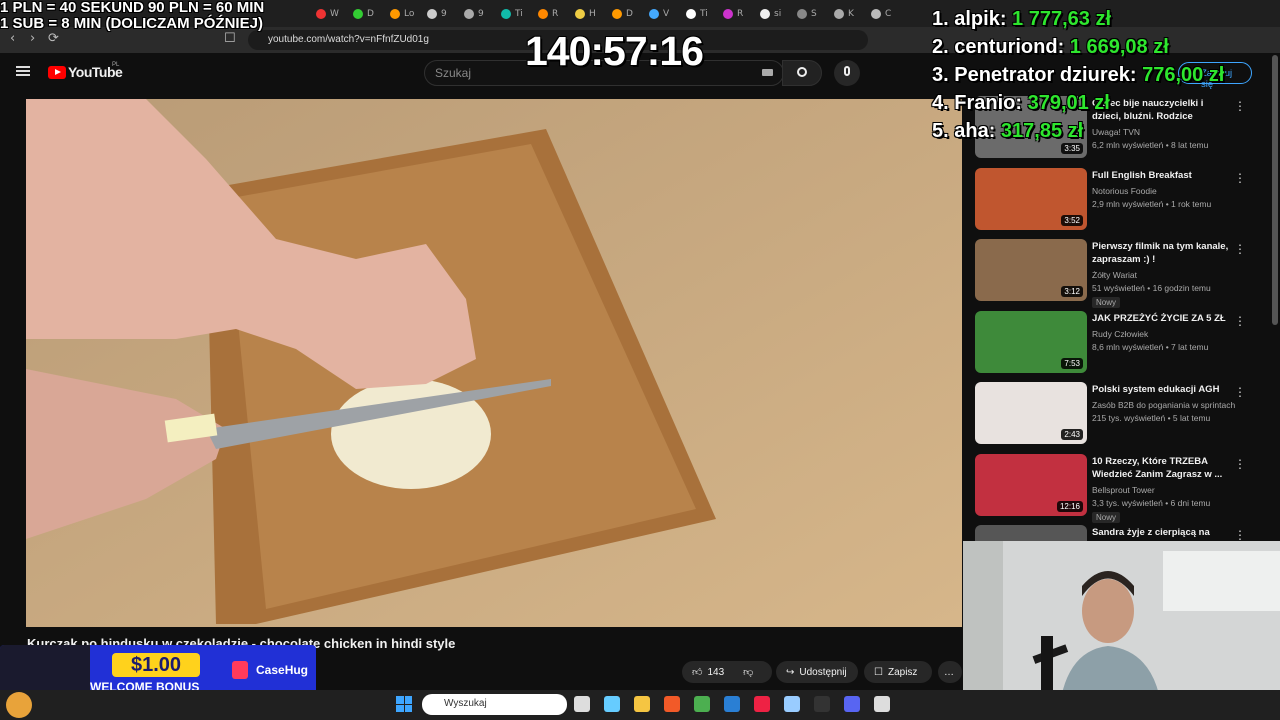  I want to click on tab-label: C, so click(888, 13).